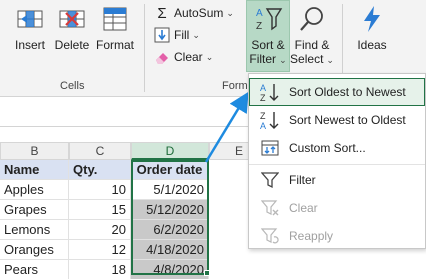 The height and width of the screenshot is (279, 426). Describe the element at coordinates (29, 45) in the screenshot. I see `insert-label: Insert` at that location.